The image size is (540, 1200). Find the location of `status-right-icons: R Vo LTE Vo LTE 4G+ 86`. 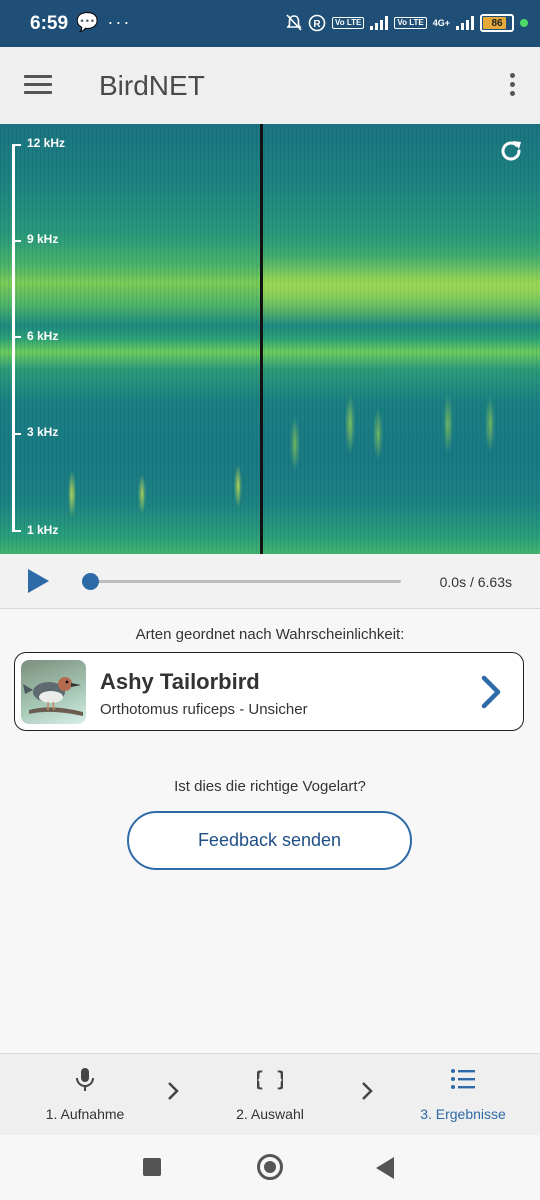

status-right-icons: R Vo LTE Vo LTE 4G+ 86 is located at coordinates (407, 23).